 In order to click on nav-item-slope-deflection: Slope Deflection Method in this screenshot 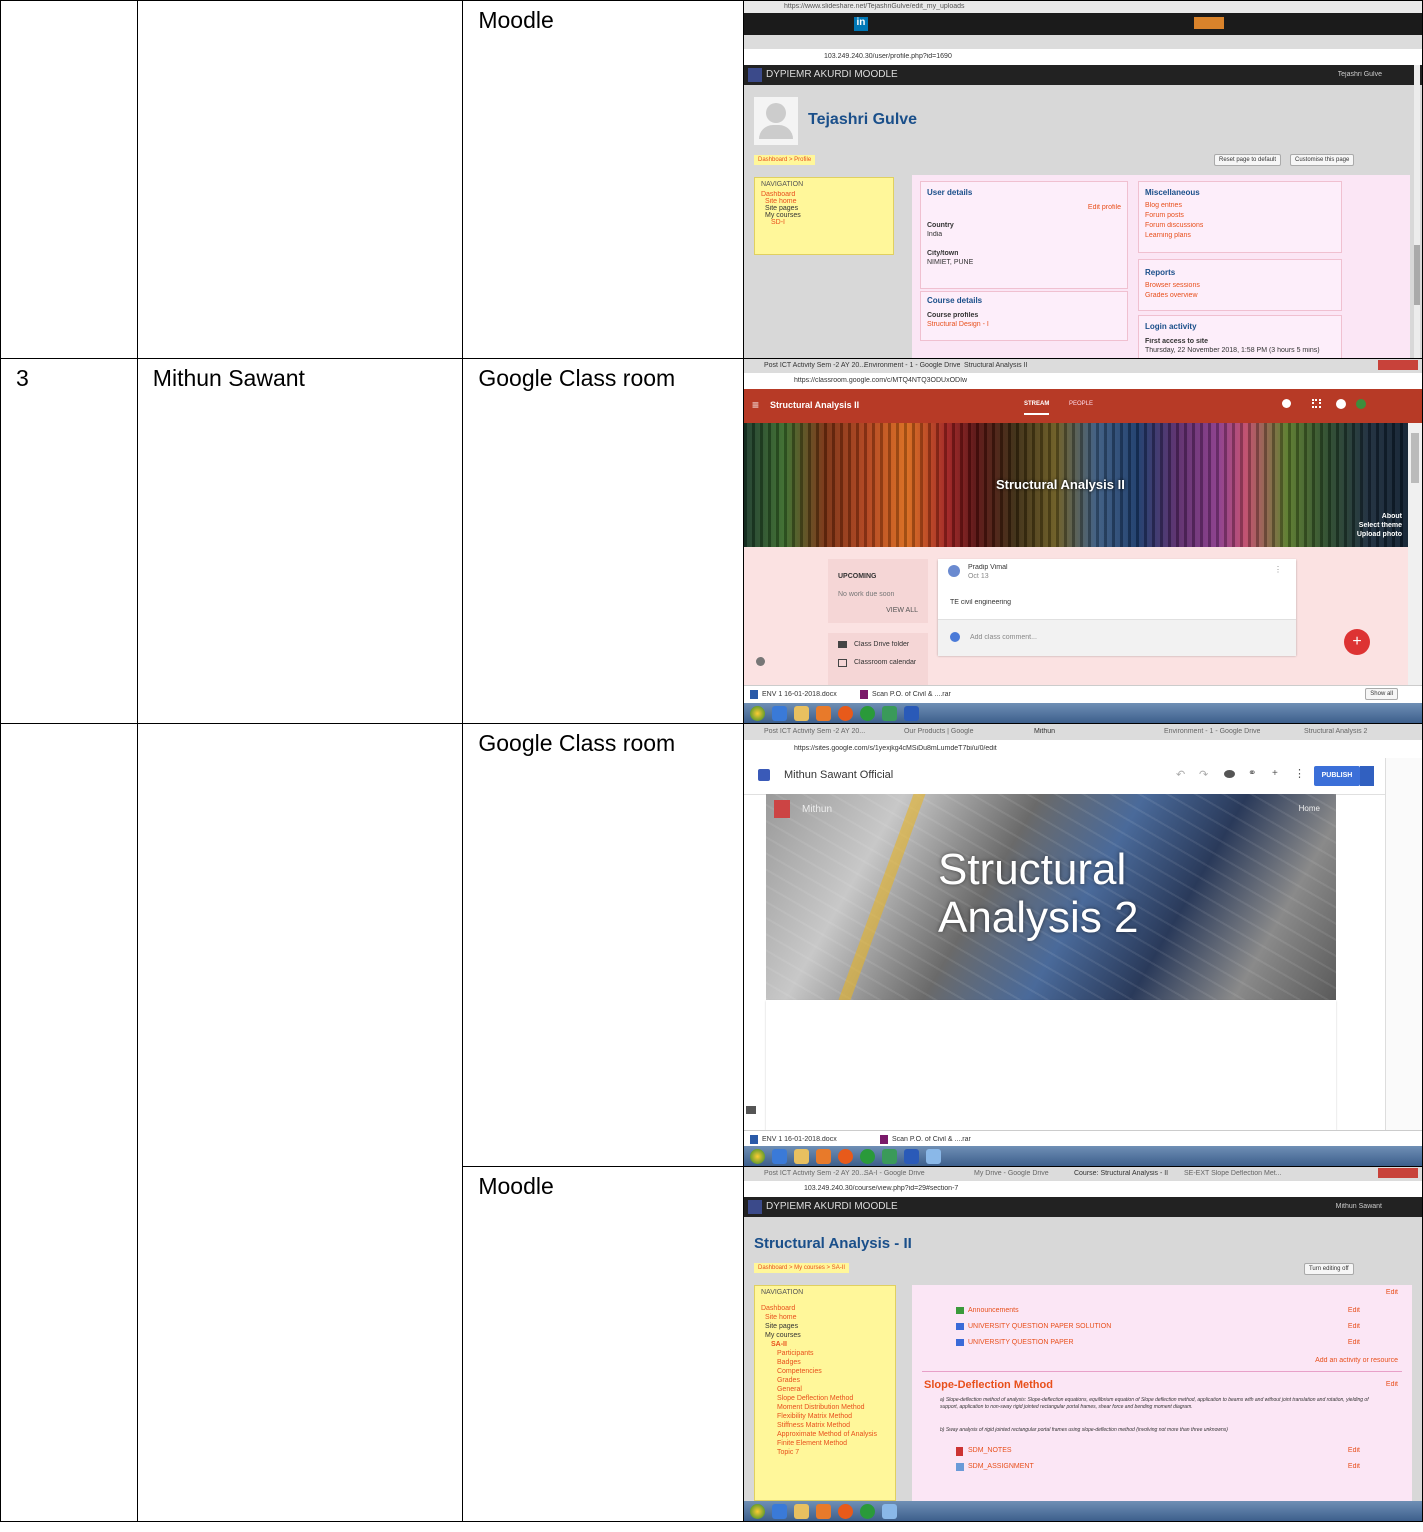, I will do `click(825, 1398)`.